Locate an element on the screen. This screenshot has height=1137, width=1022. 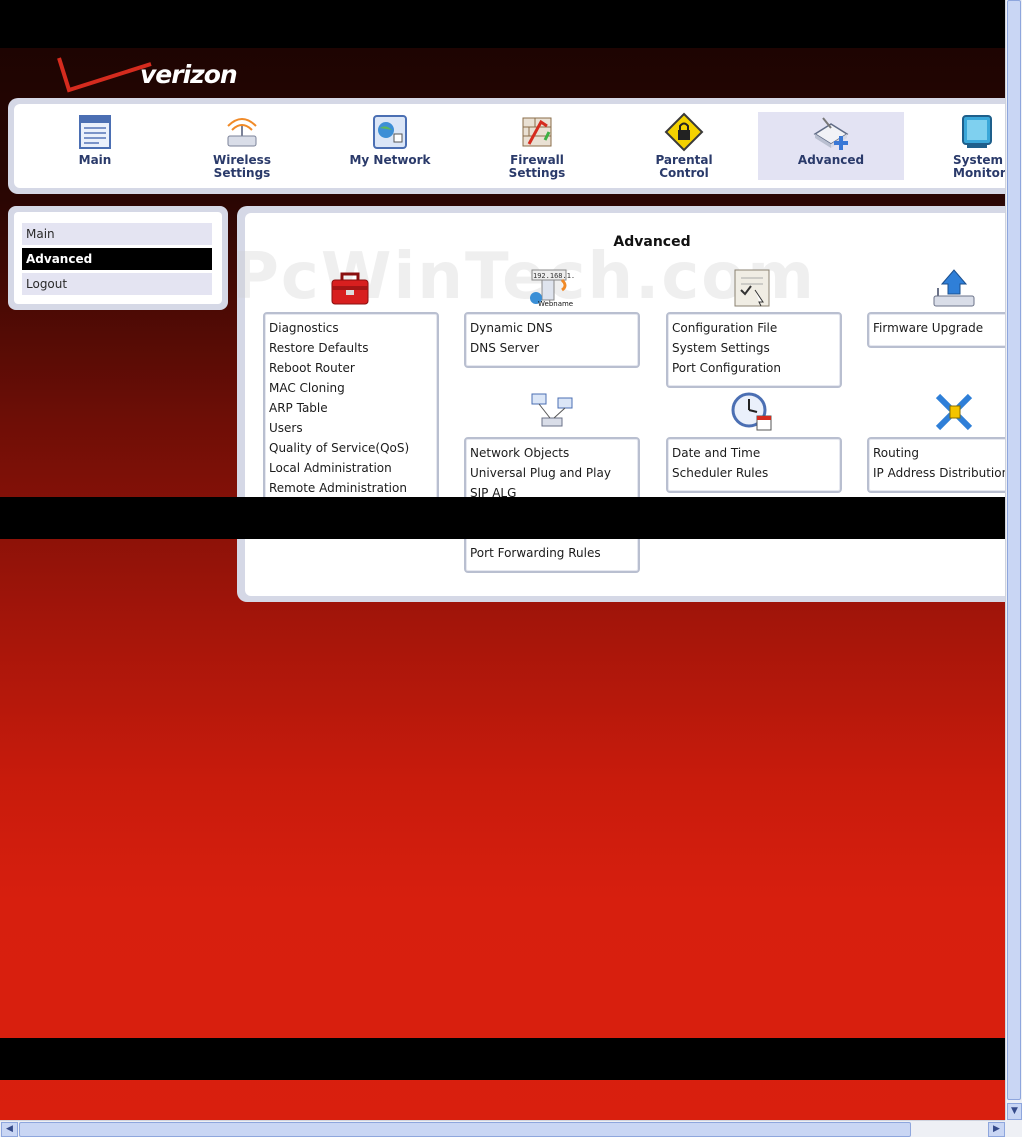
horizontal-scroll-thumb is located at coordinates (465, 1129).